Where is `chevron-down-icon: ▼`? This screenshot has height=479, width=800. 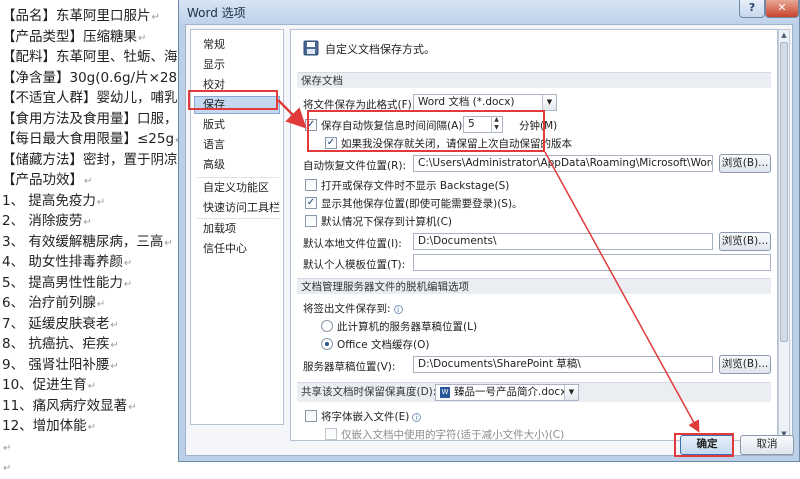
chevron-down-icon: ▼ is located at coordinates (571, 392).